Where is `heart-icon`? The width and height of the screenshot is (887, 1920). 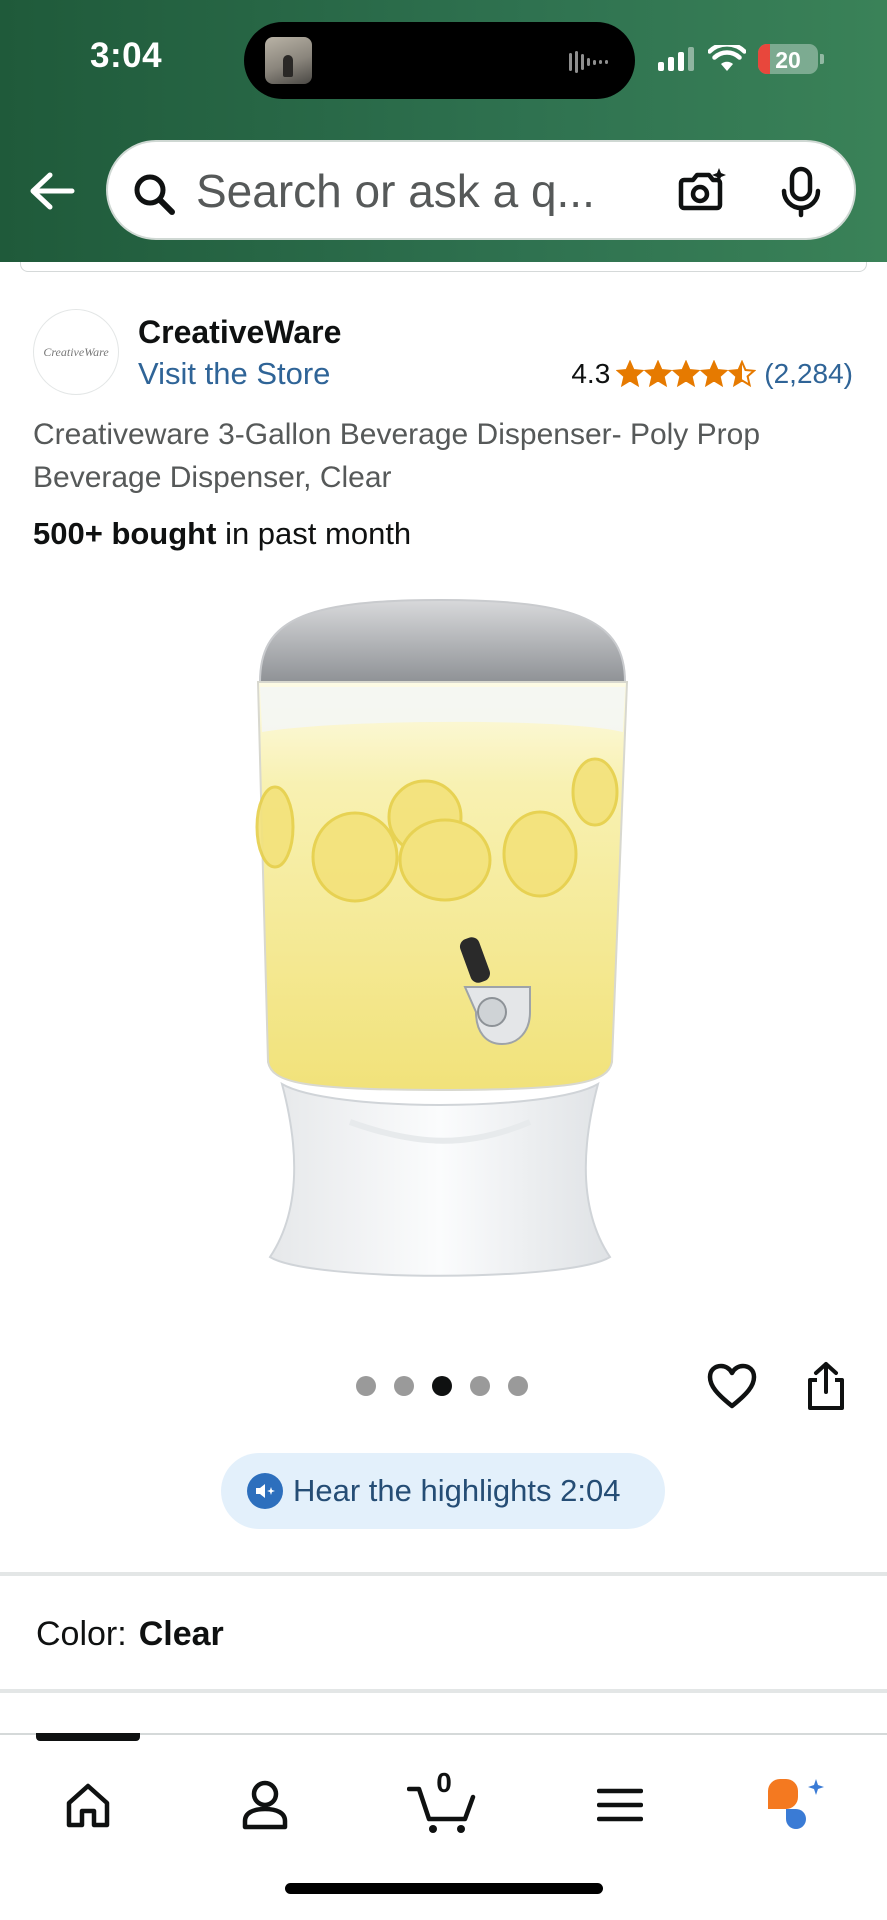 heart-icon is located at coordinates (732, 1386).